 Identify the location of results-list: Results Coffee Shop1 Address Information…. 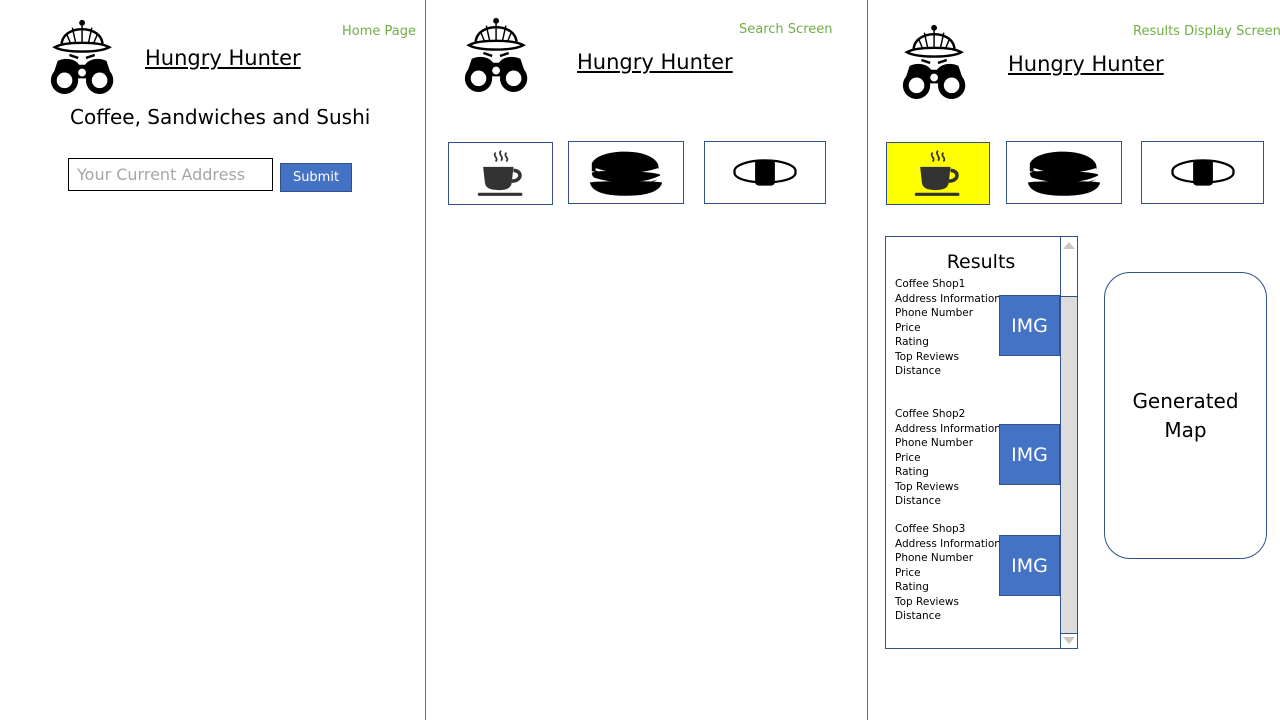
(981, 442).